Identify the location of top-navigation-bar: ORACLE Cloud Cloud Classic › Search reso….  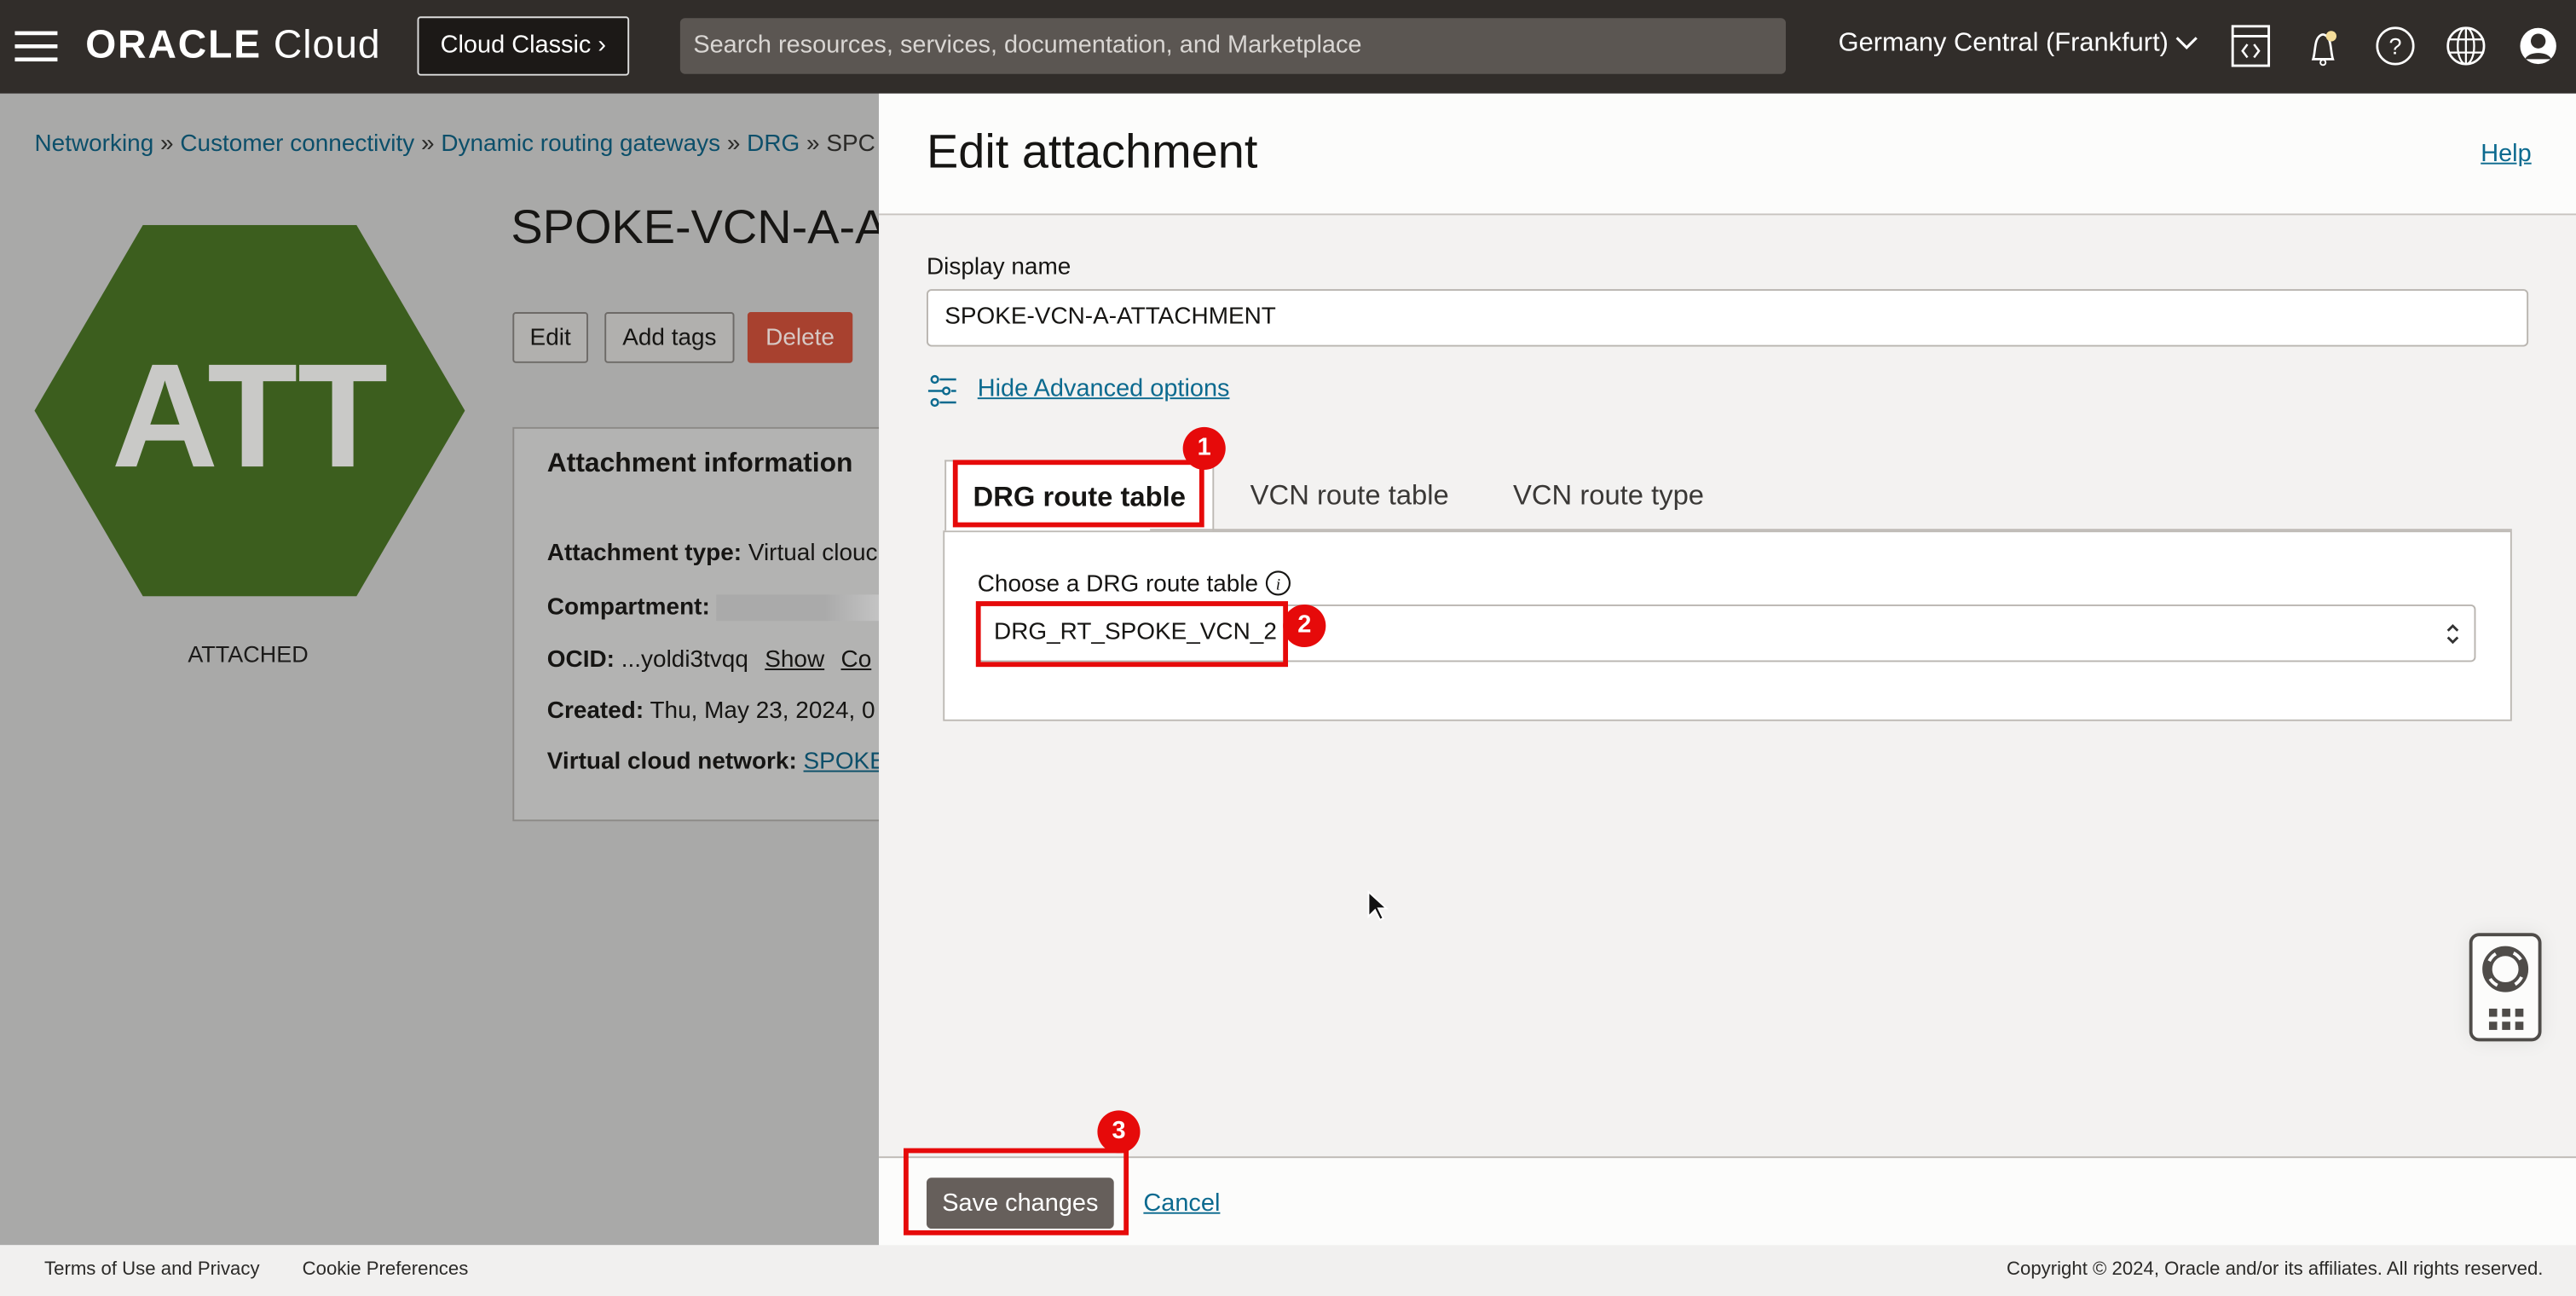
(1288, 47).